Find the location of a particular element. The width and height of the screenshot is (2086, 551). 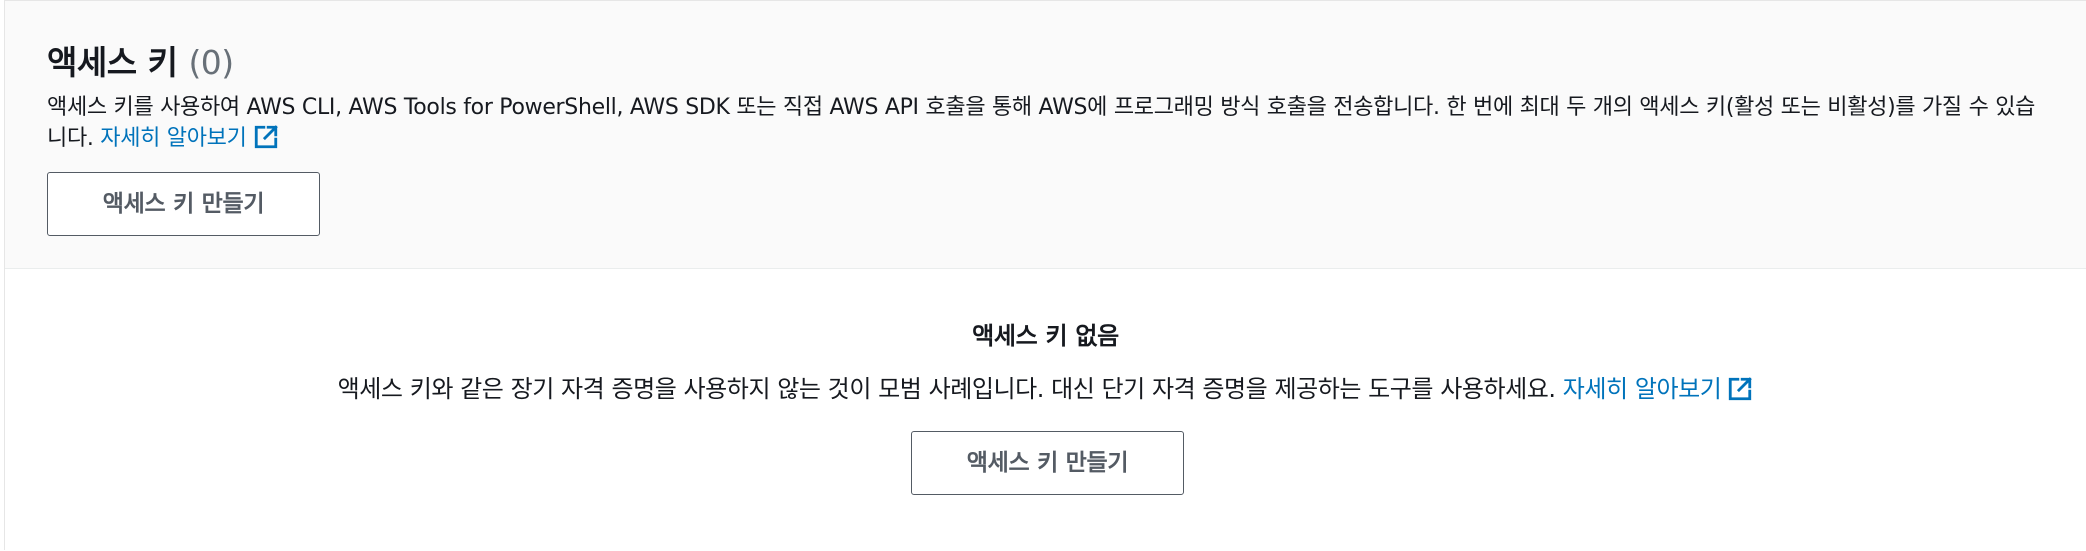

create-access-key-button: 액세스 키 만들기 is located at coordinates (183, 204).